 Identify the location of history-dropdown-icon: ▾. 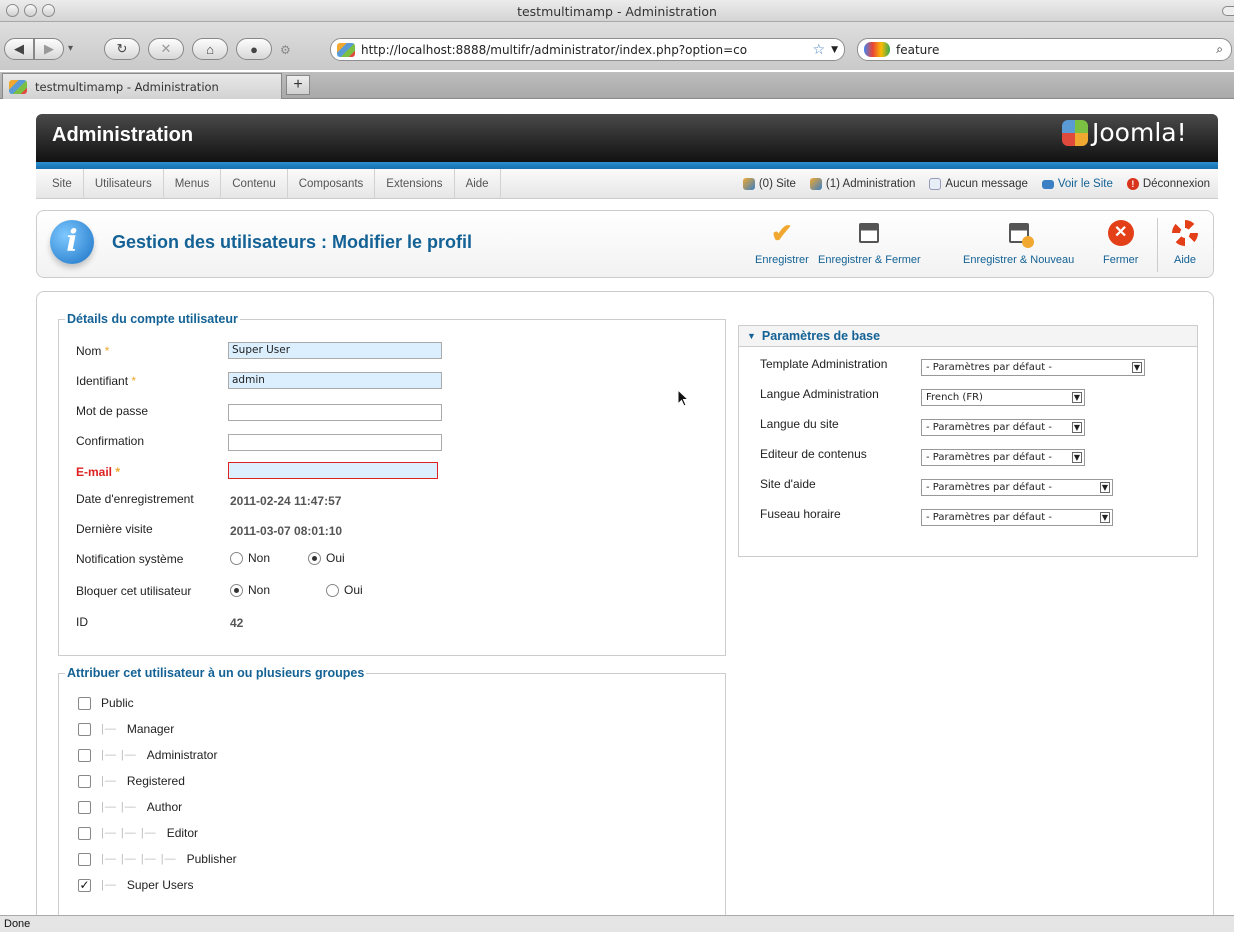
(70, 48).